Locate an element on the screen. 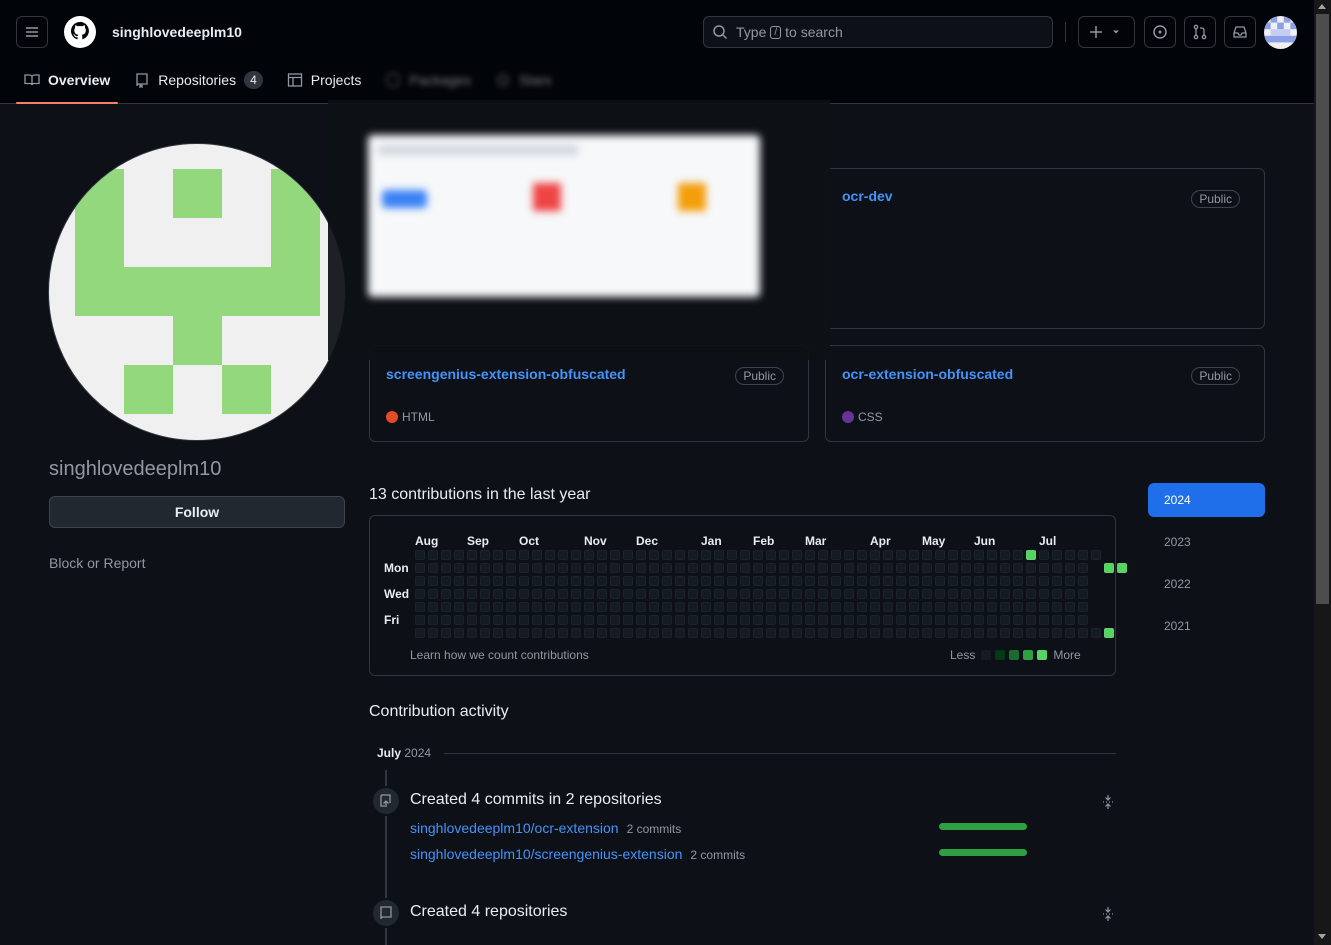 Image resolution: width=1331 pixels, height=945 pixels. commit-repo-link: singhlovedeeplm10/ocr-extension is located at coordinates (514, 828).